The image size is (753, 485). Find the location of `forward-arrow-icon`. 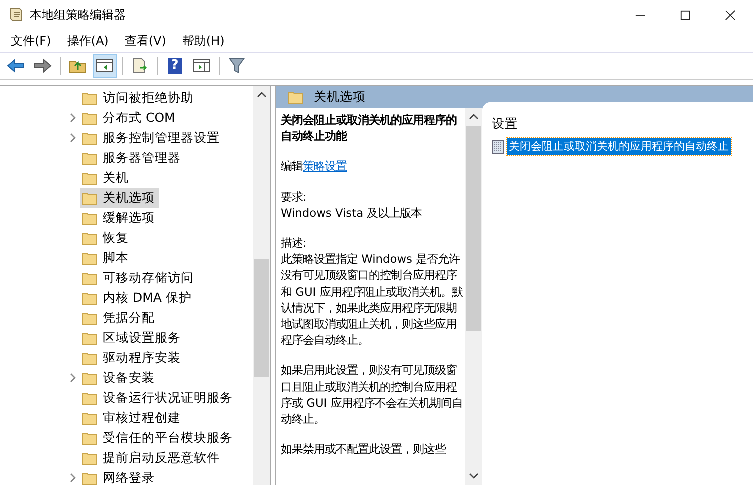

forward-arrow-icon is located at coordinates (43, 66).